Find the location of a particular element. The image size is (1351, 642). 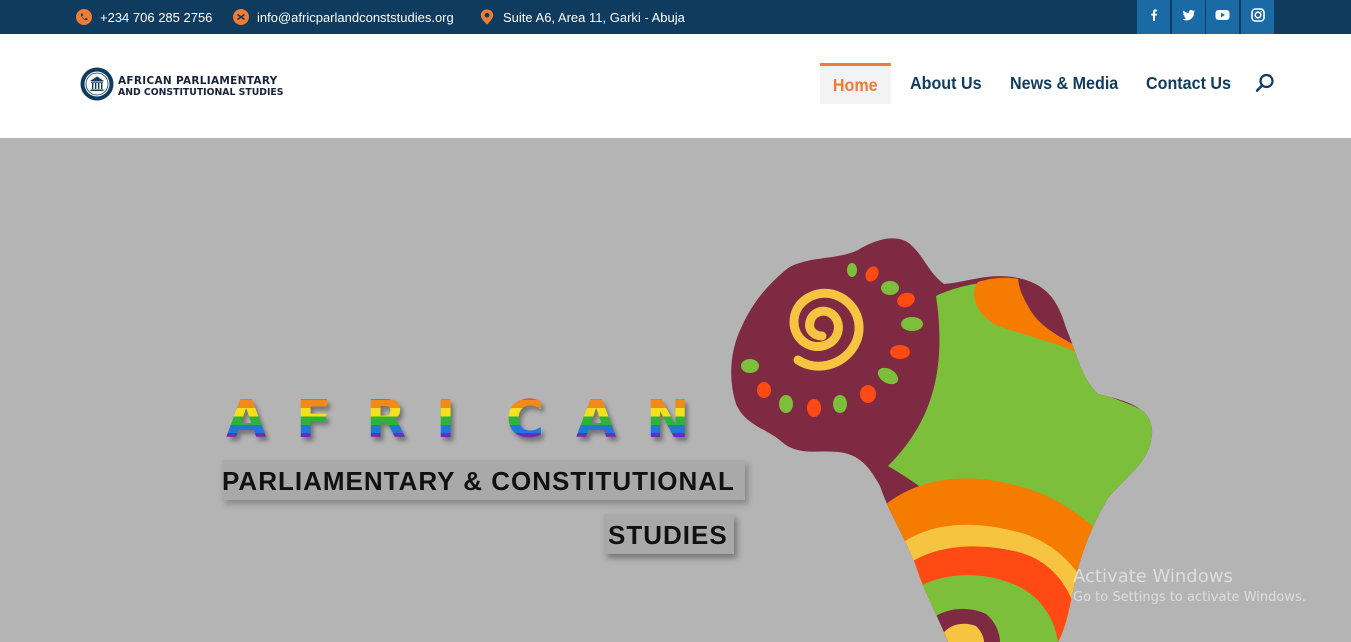

twitter-icon is located at coordinates (1189, 17).